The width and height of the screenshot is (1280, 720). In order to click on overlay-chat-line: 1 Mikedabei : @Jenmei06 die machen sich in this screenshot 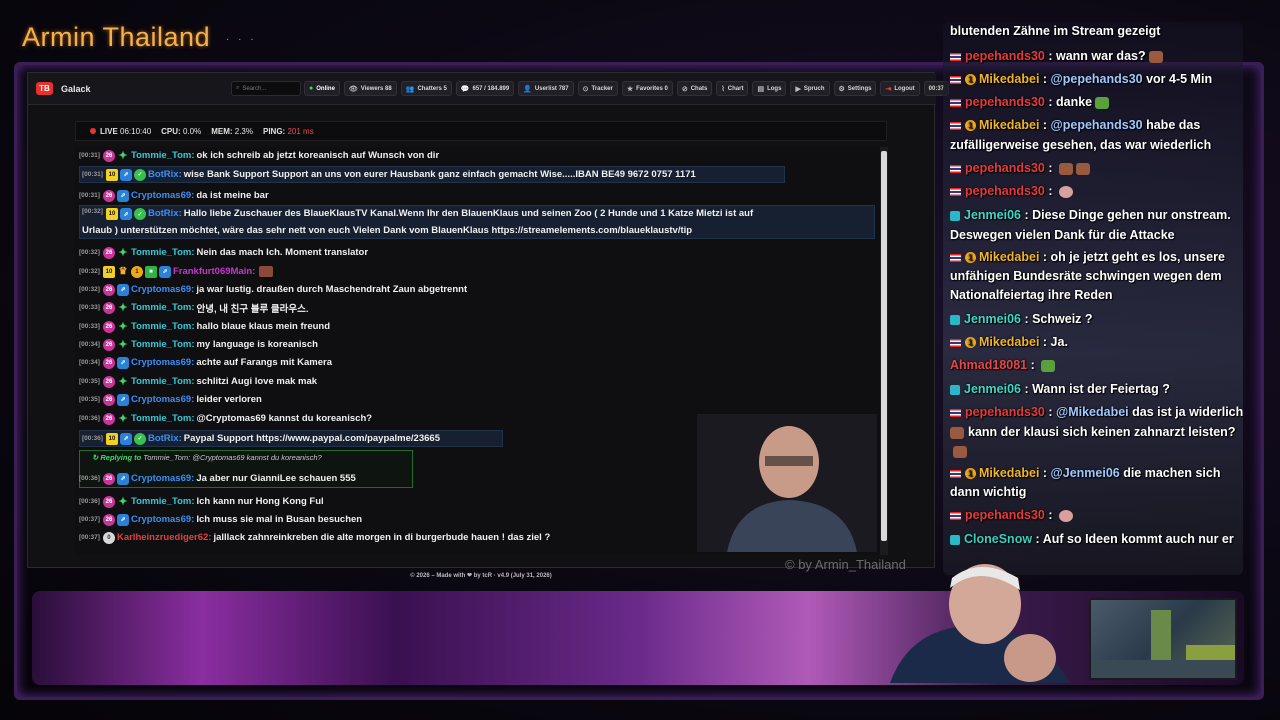, I will do `click(1085, 473)`.